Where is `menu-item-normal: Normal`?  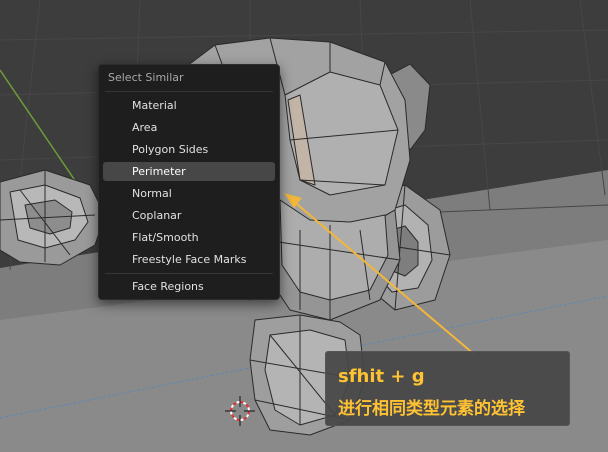 menu-item-normal: Normal is located at coordinates (189, 193).